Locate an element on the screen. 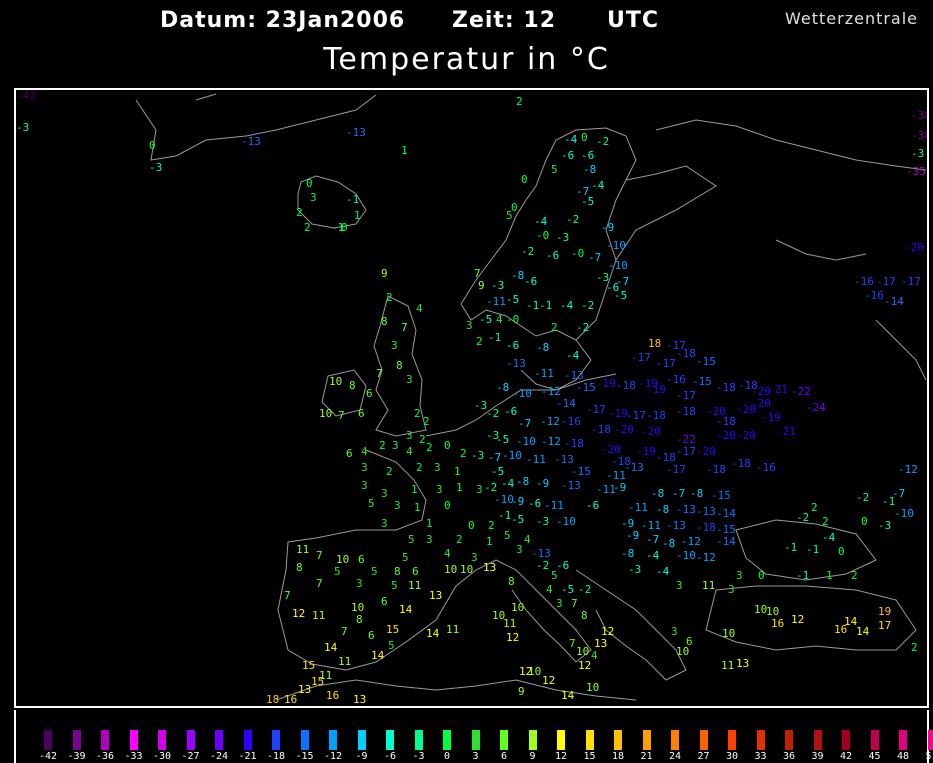 This screenshot has height=763, width=933. station-temperature: -0 is located at coordinates (578, 253).